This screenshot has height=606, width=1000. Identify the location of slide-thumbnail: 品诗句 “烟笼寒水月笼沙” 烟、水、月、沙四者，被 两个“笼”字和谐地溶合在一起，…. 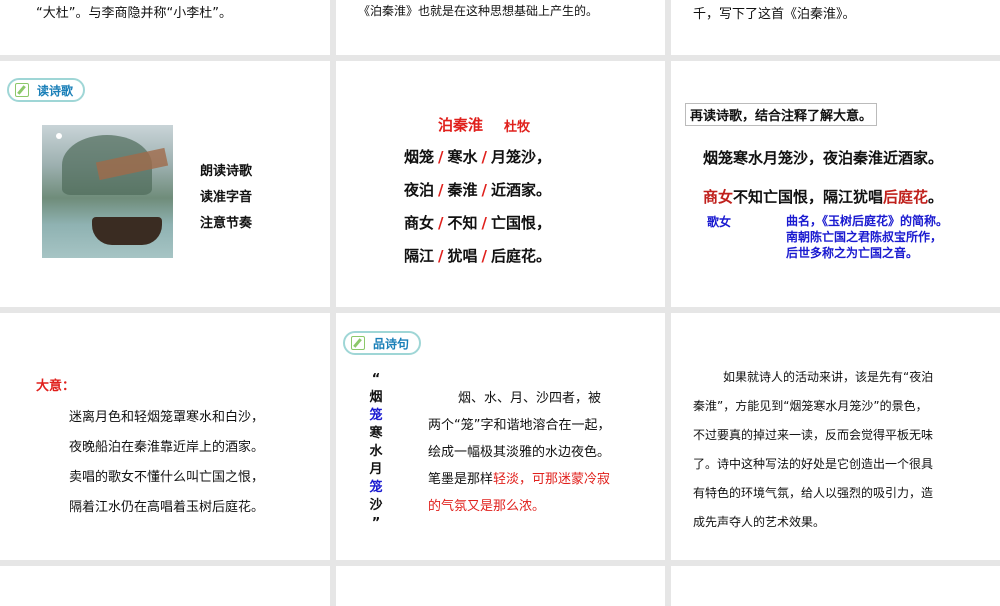
(500, 436).